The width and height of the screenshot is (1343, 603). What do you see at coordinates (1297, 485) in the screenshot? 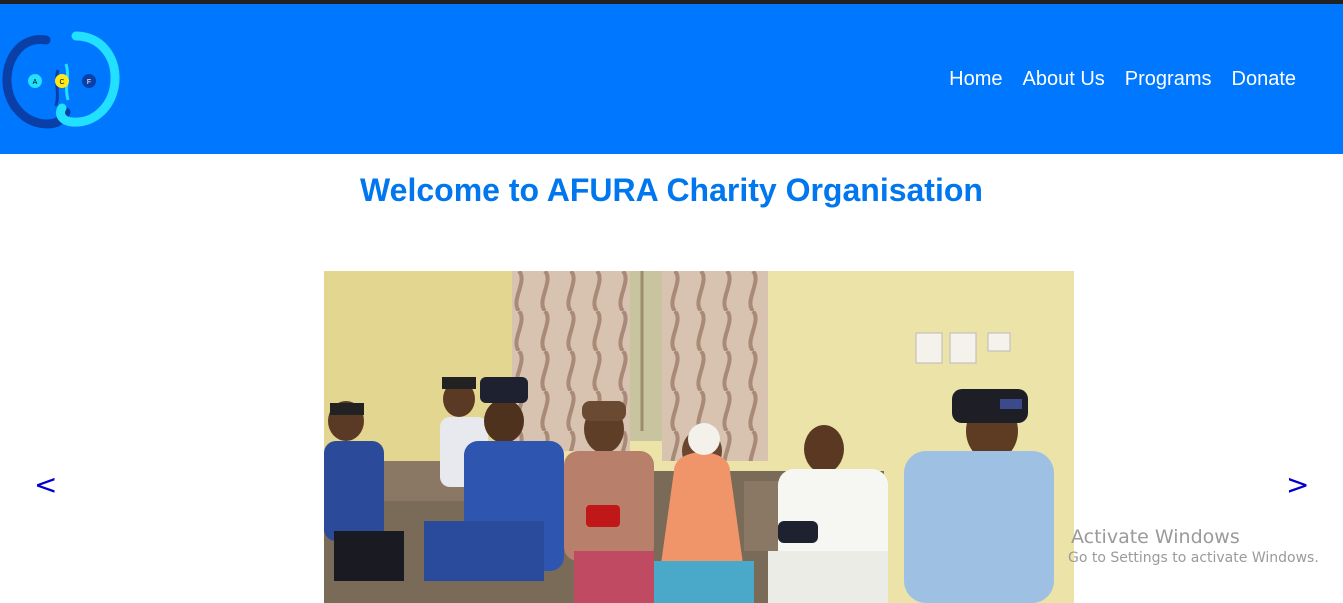
I see `carousel-next-button: >` at bounding box center [1297, 485].